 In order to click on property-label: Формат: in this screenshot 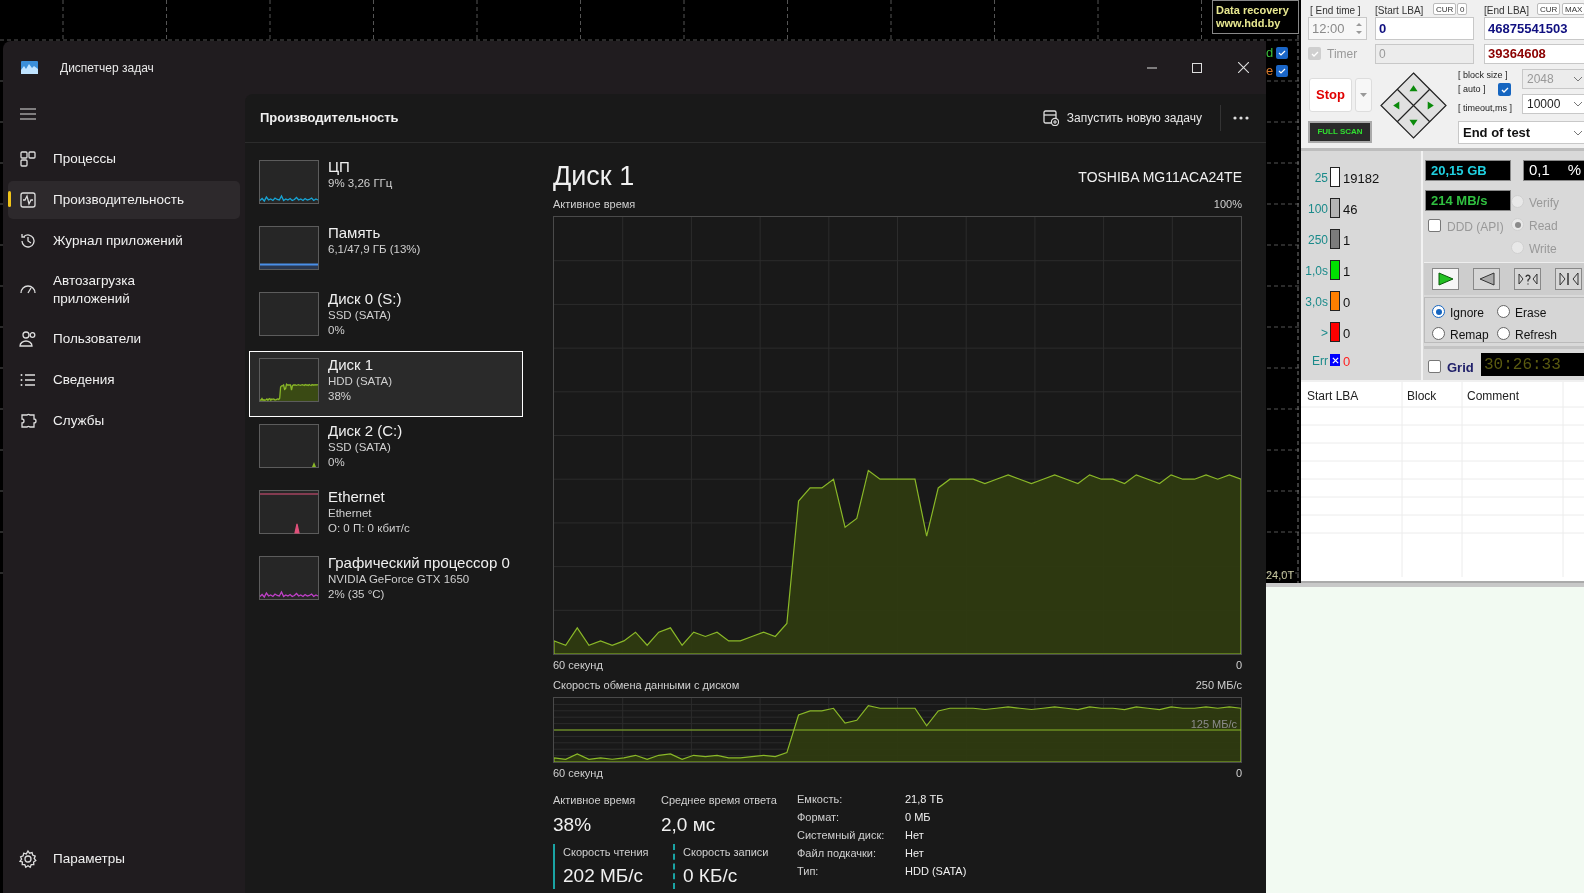, I will do `click(819, 817)`.